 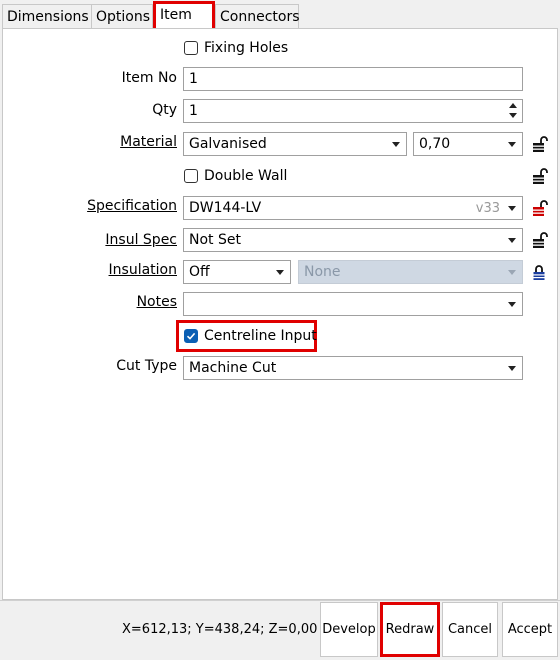 I want to click on double-wall-label: Double Wall, so click(x=246, y=176).